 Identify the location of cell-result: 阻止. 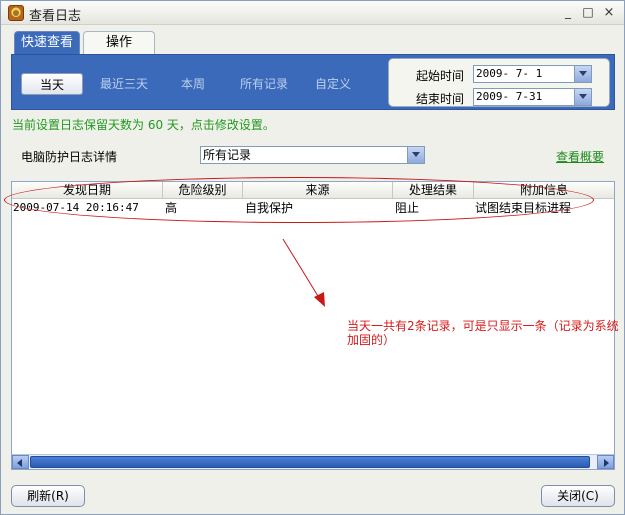
(407, 208).